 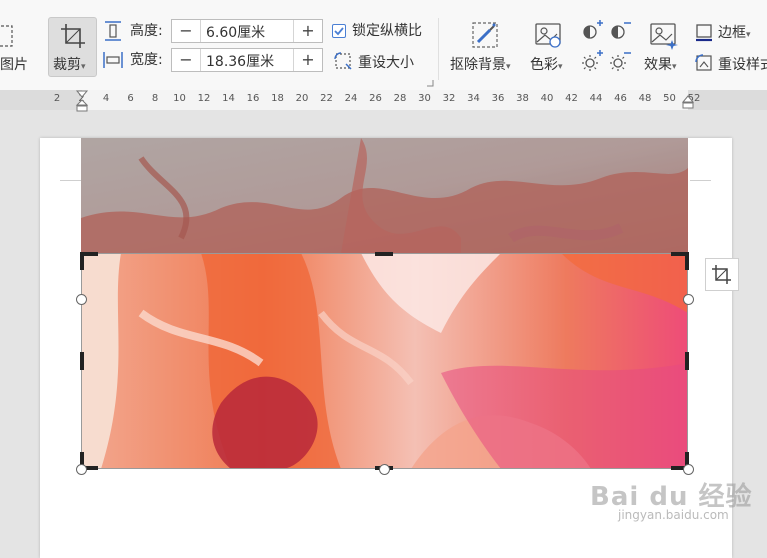 I want to click on color-label: 色彩, so click(x=544, y=65).